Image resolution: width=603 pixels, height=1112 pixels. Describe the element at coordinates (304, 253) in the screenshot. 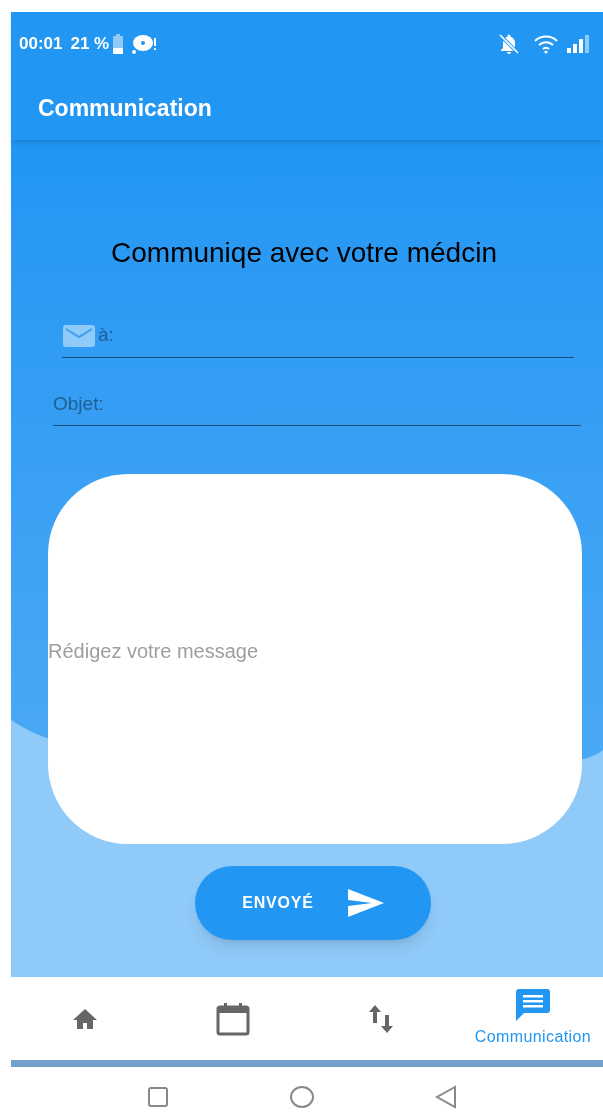

I see `page-heading: Communiqe avec votre médcin` at that location.